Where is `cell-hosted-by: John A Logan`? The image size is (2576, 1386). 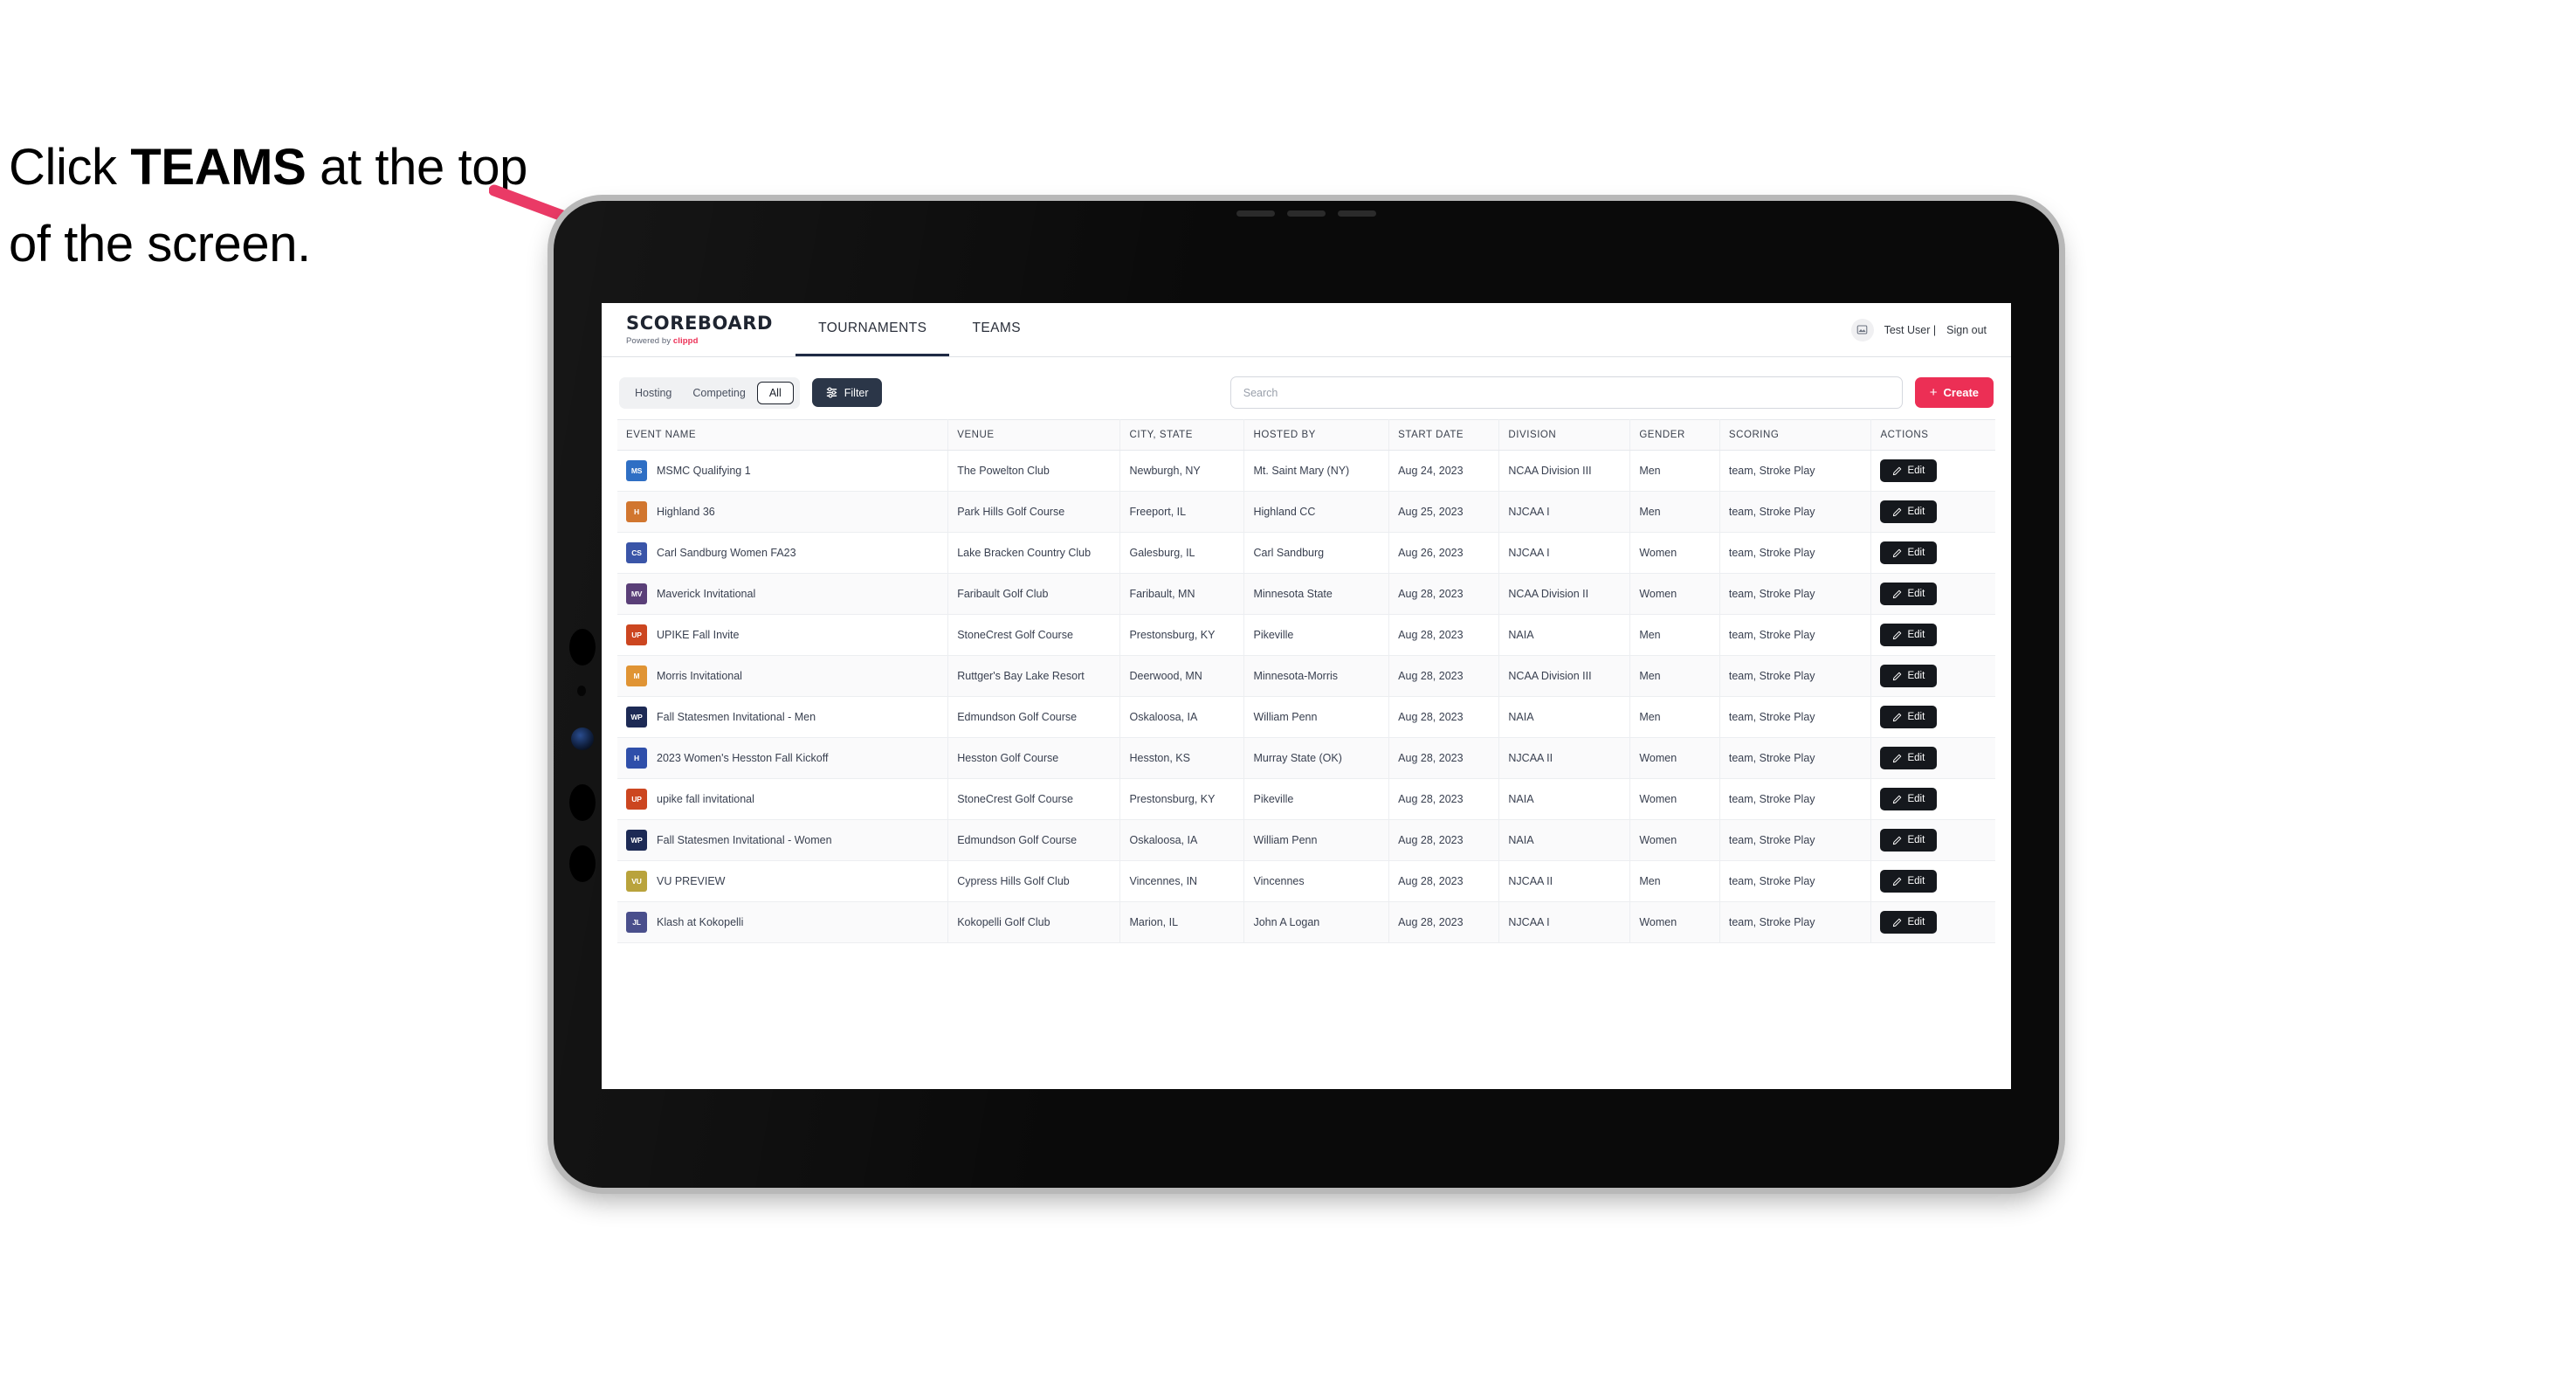
cell-hosted-by: John A Logan is located at coordinates (1316, 922).